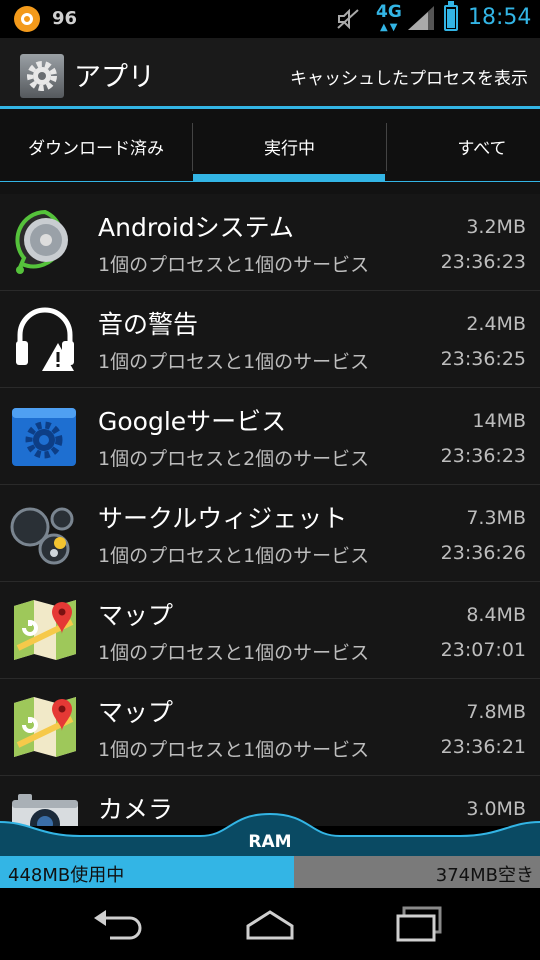 The height and width of the screenshot is (960, 540). What do you see at coordinates (496, 518) in the screenshot?
I see `app-memory-size: 7.3MB` at bounding box center [496, 518].